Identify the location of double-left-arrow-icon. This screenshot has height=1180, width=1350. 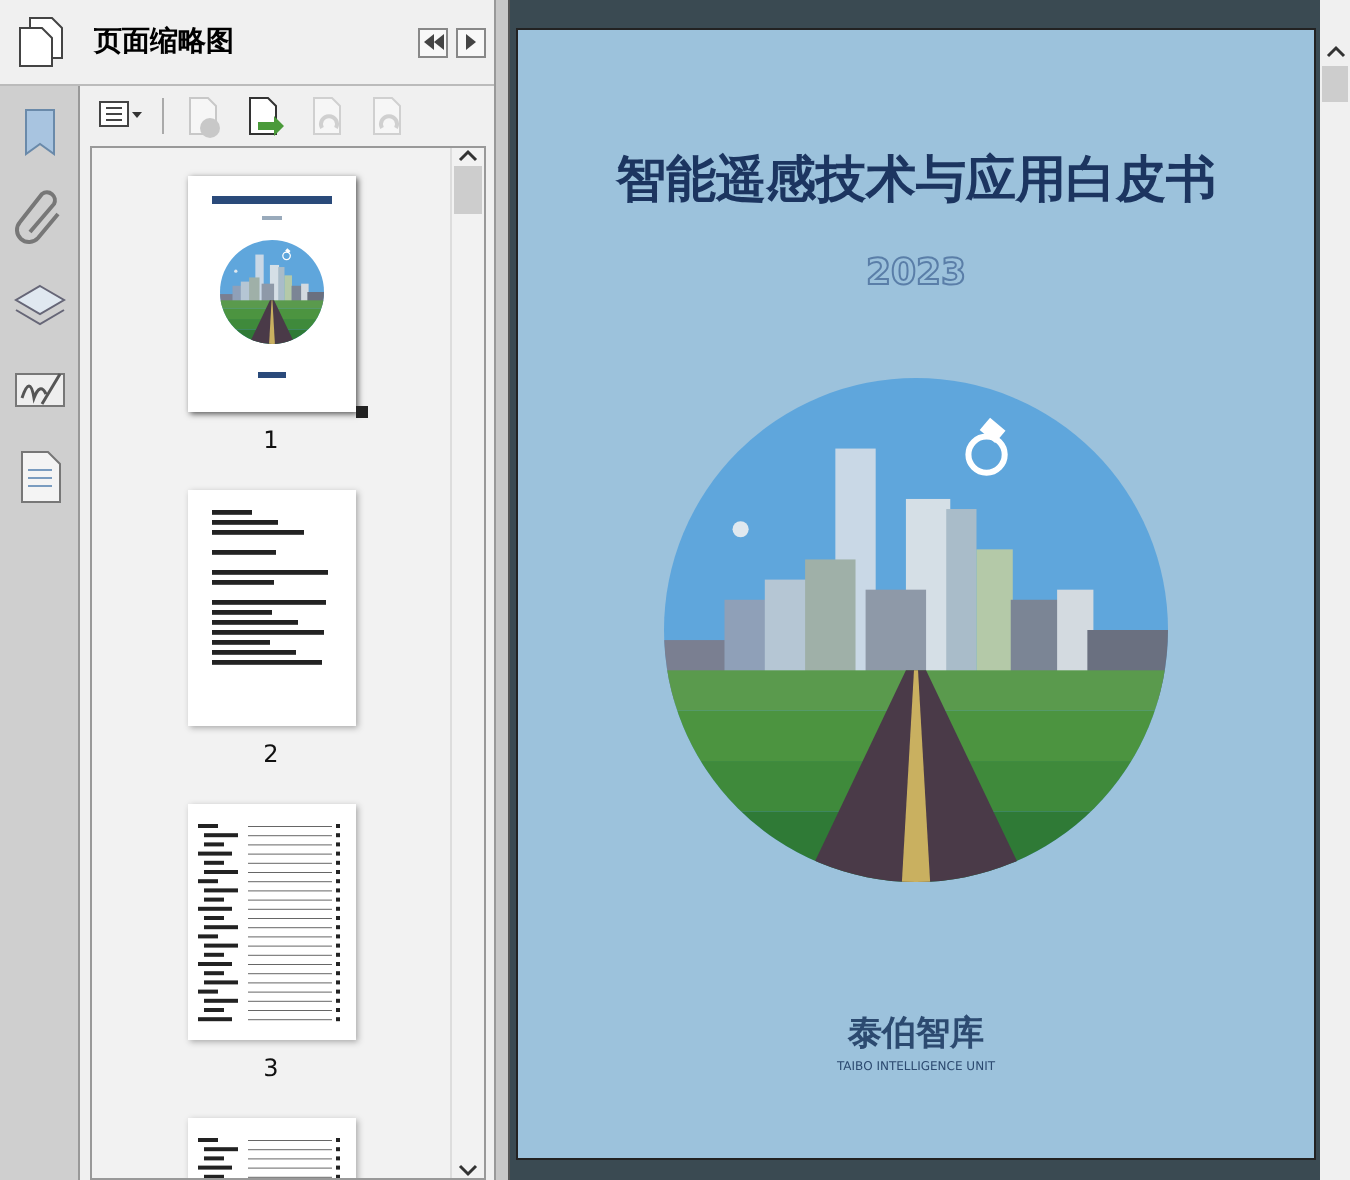
(433, 42).